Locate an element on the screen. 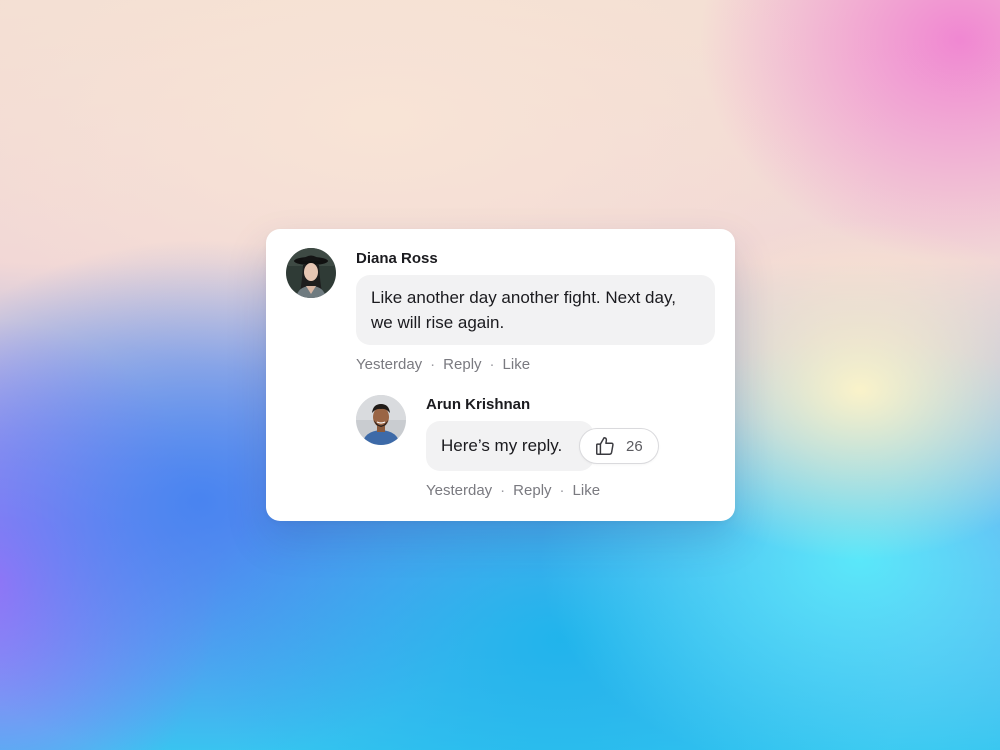 This screenshot has height=750, width=1000. reply-author-name: Arun Krishnan is located at coordinates (478, 404).